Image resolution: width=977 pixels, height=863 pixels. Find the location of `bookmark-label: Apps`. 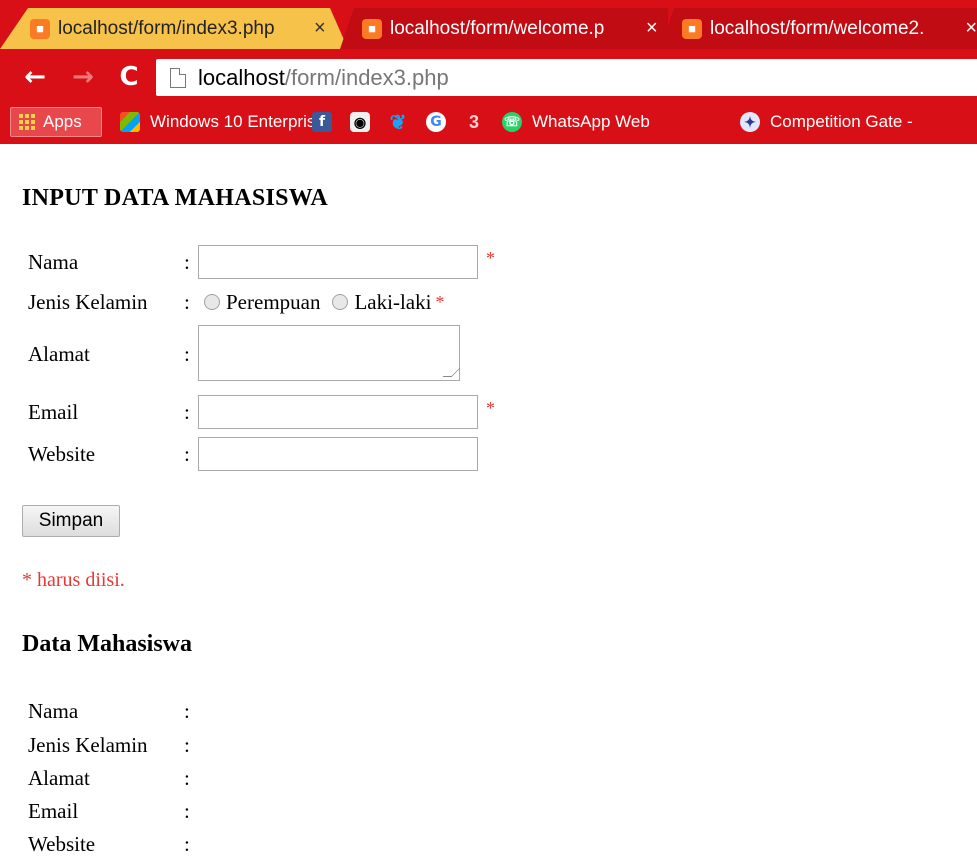

bookmark-label: Apps is located at coordinates (62, 121).